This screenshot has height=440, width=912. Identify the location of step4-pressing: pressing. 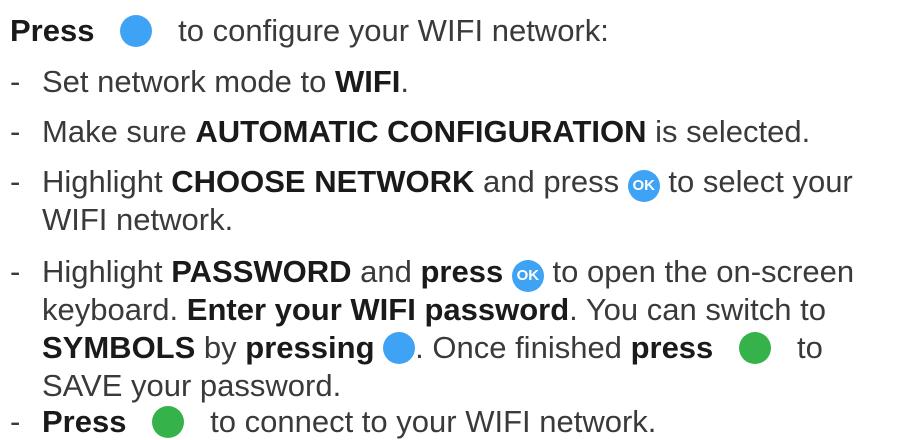
(310, 347).